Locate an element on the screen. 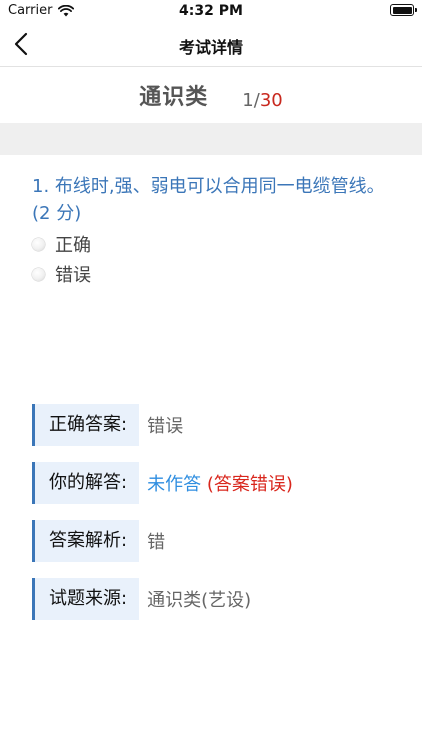 The image size is (422, 750). your-answer-row: 你的解答: 未作答 (答案错误) is located at coordinates (217, 483).